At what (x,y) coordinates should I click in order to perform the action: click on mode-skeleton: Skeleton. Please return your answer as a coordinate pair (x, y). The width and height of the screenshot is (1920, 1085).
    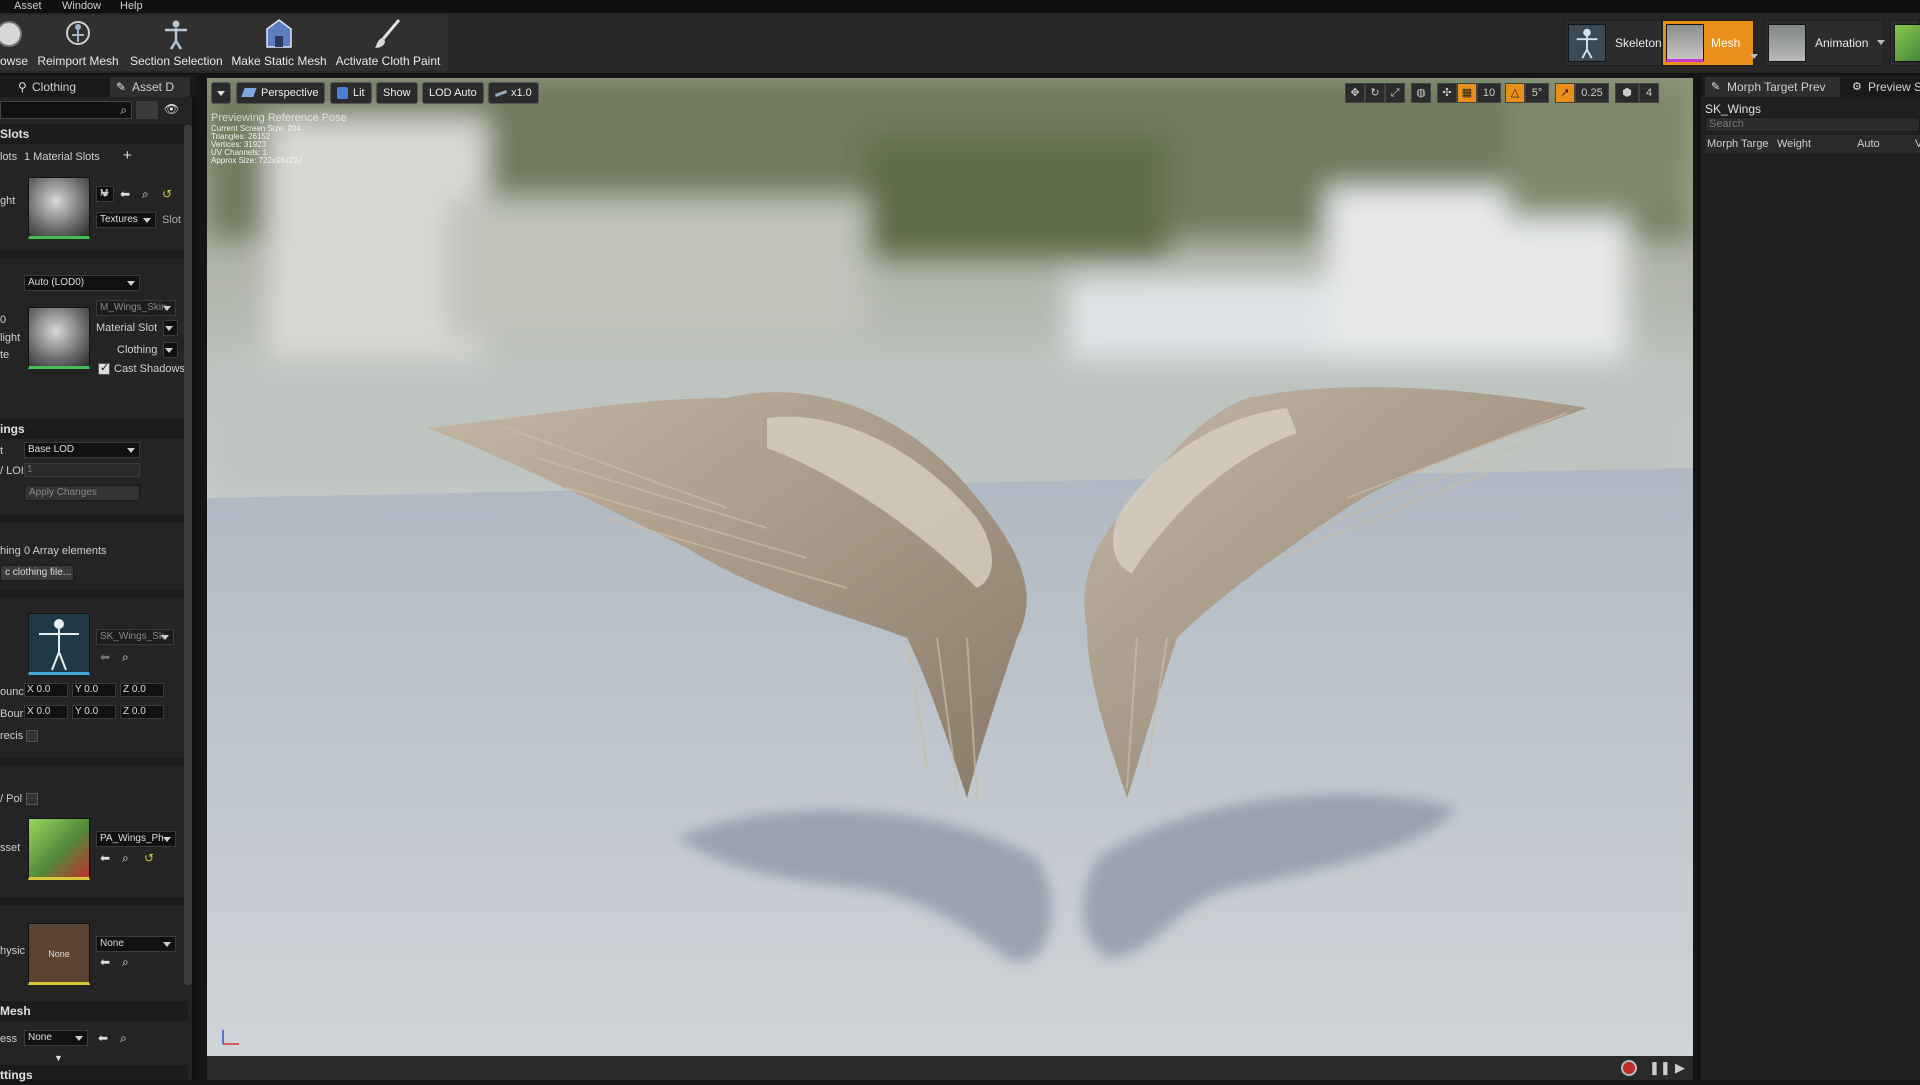
    Looking at the image, I should click on (1613, 43).